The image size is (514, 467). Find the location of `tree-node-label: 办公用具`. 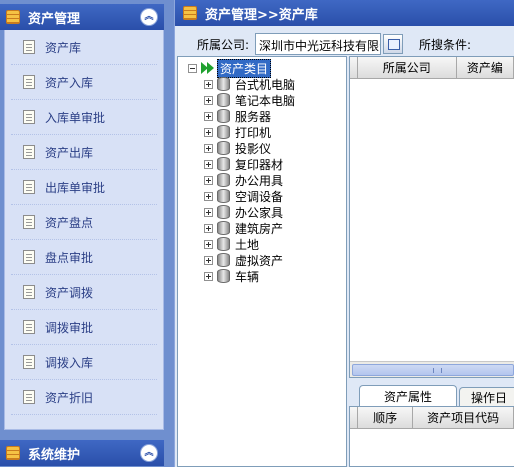

tree-node-label: 办公用具 is located at coordinates (259, 180).